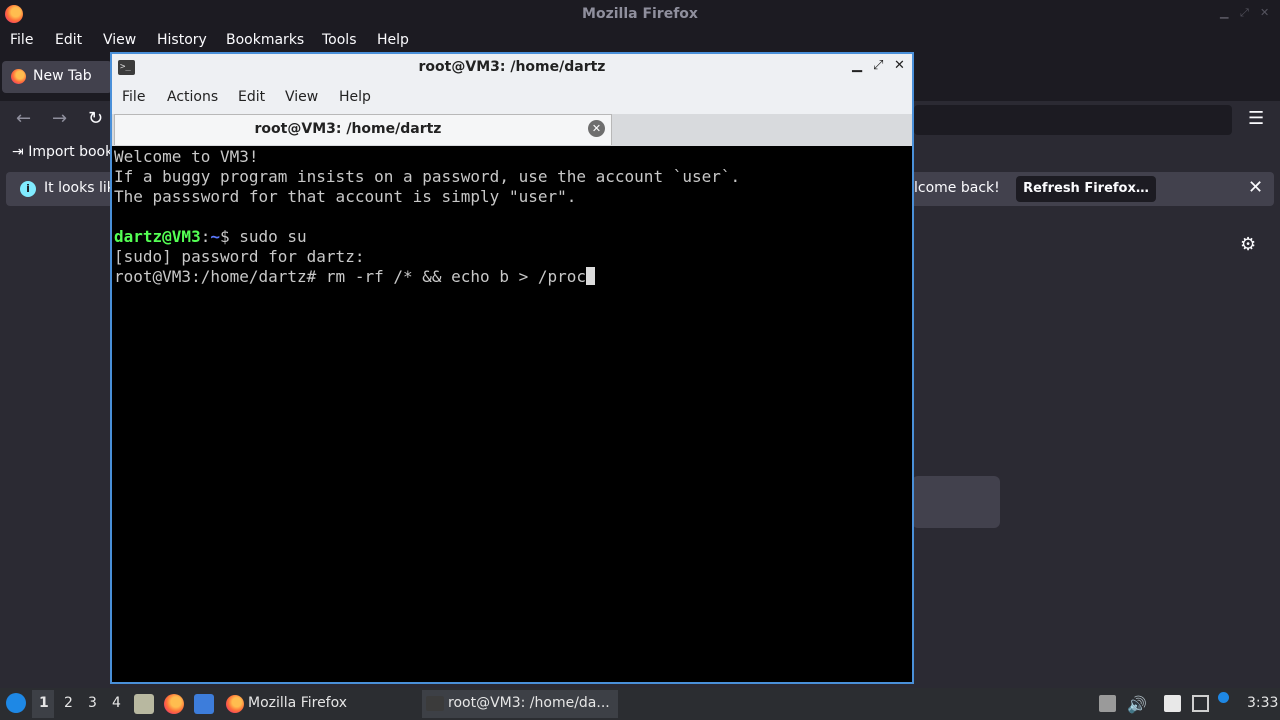 The width and height of the screenshot is (1280, 720). I want to click on workspace-3: 3, so click(92, 703).